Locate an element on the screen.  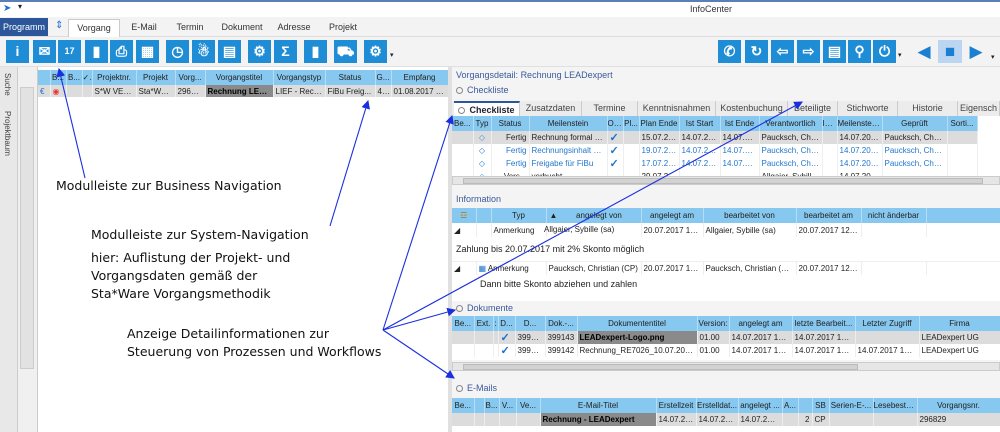
column-header: Version: is located at coordinates (713, 323).